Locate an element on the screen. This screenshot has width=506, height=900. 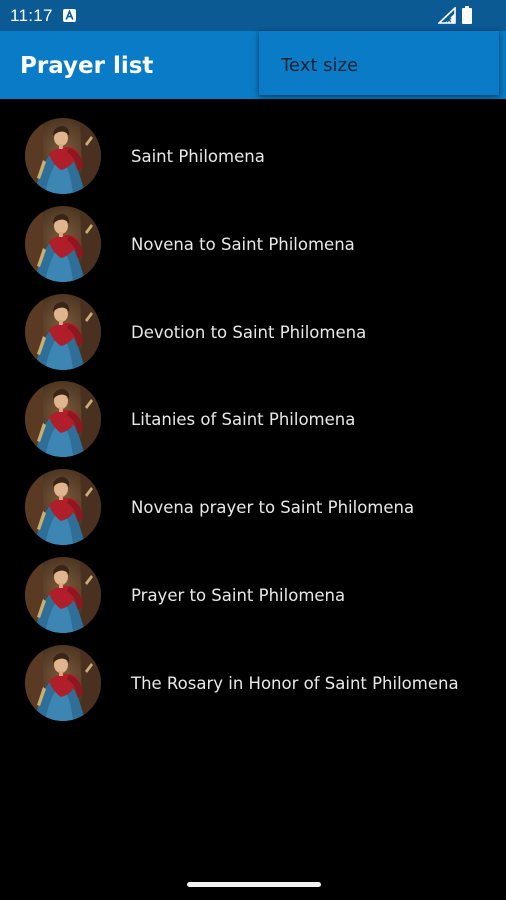
page-title: Prayer list is located at coordinates (87, 66).